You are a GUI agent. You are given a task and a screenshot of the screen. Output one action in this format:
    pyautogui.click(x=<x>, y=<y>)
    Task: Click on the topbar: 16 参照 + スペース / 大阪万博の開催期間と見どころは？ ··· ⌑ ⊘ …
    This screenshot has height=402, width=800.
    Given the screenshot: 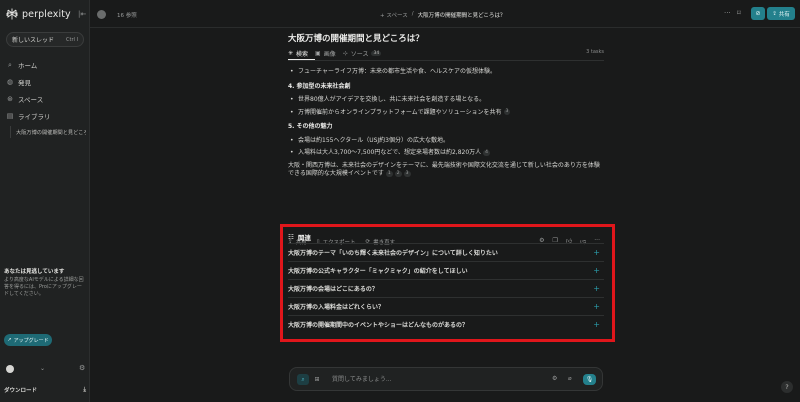 What is the action you would take?
    pyautogui.click(x=445, y=14)
    